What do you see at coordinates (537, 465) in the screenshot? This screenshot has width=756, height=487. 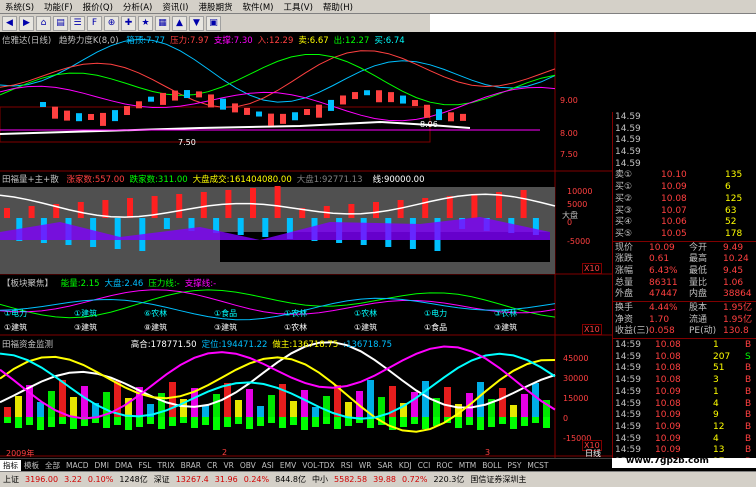 I see `indicator-tab-24: MCST` at bounding box center [537, 465].